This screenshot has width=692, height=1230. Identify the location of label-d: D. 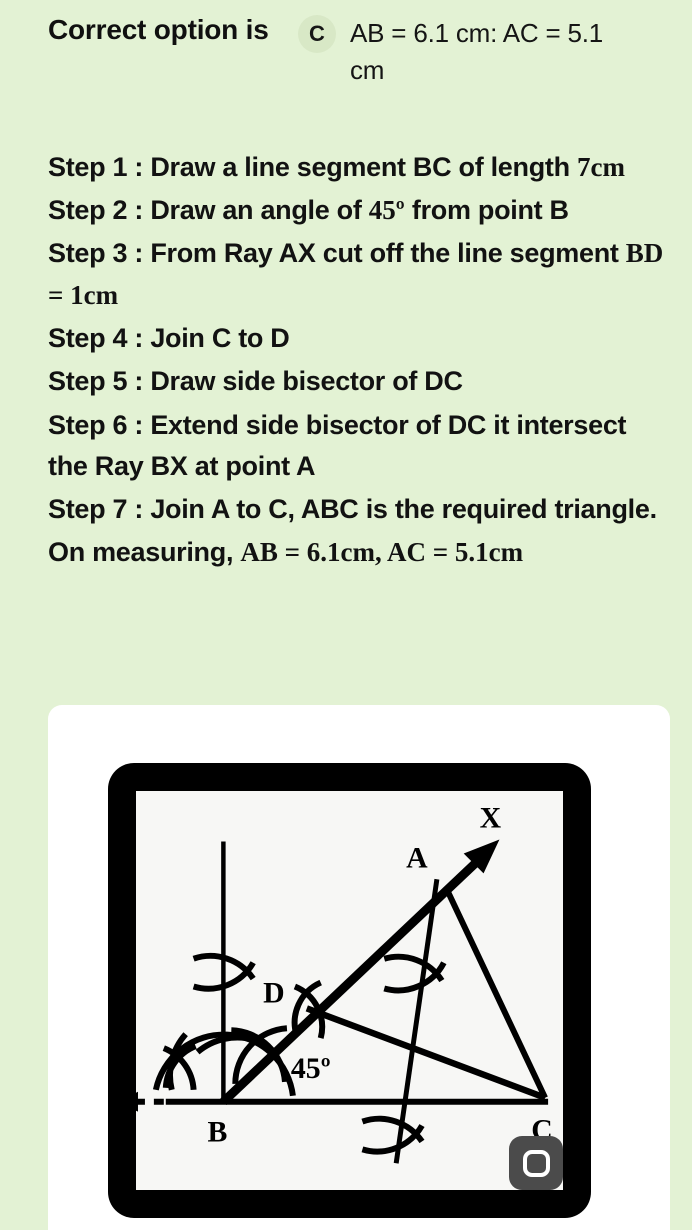
(274, 992).